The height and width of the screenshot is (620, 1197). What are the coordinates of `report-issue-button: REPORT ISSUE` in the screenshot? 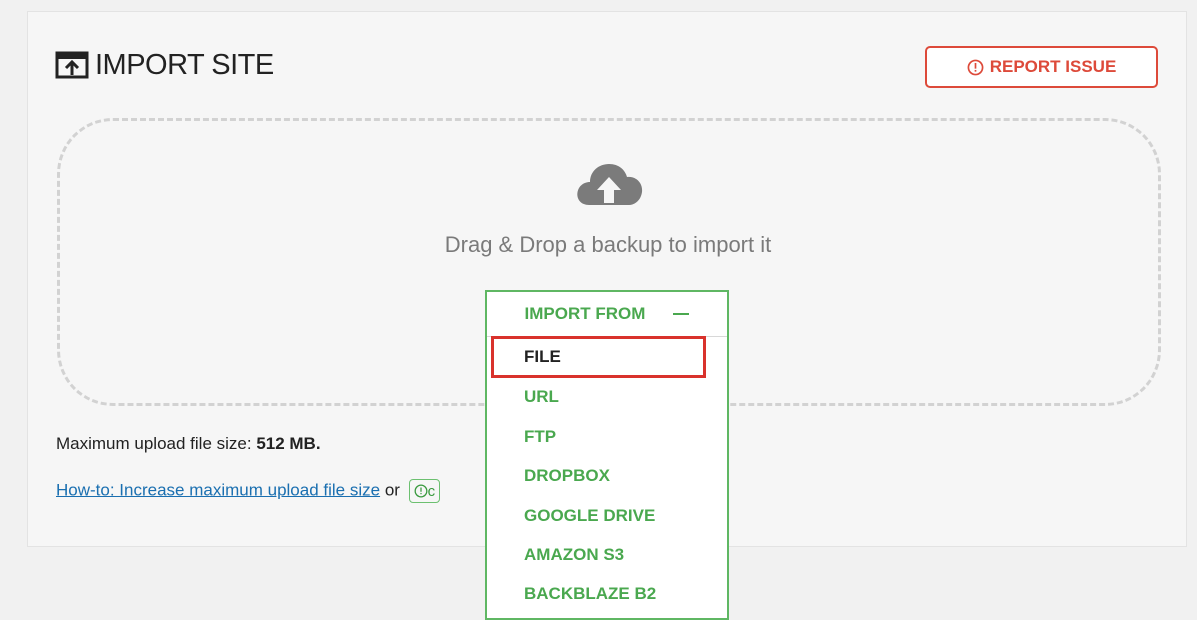 It's located at (1041, 67).